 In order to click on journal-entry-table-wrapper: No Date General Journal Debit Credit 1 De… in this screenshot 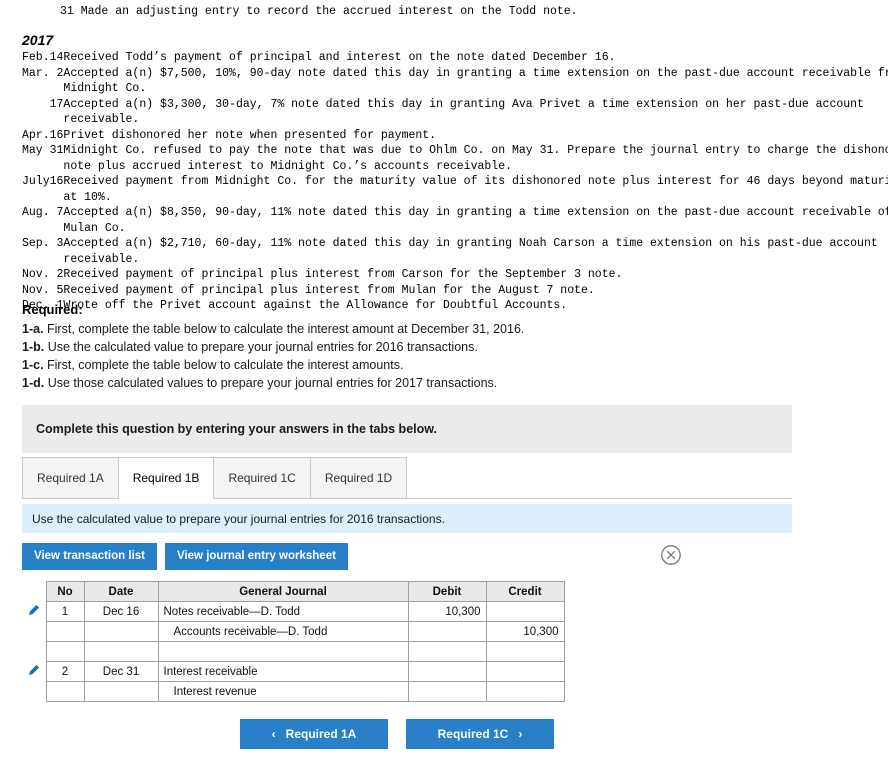, I will do `click(293, 641)`.